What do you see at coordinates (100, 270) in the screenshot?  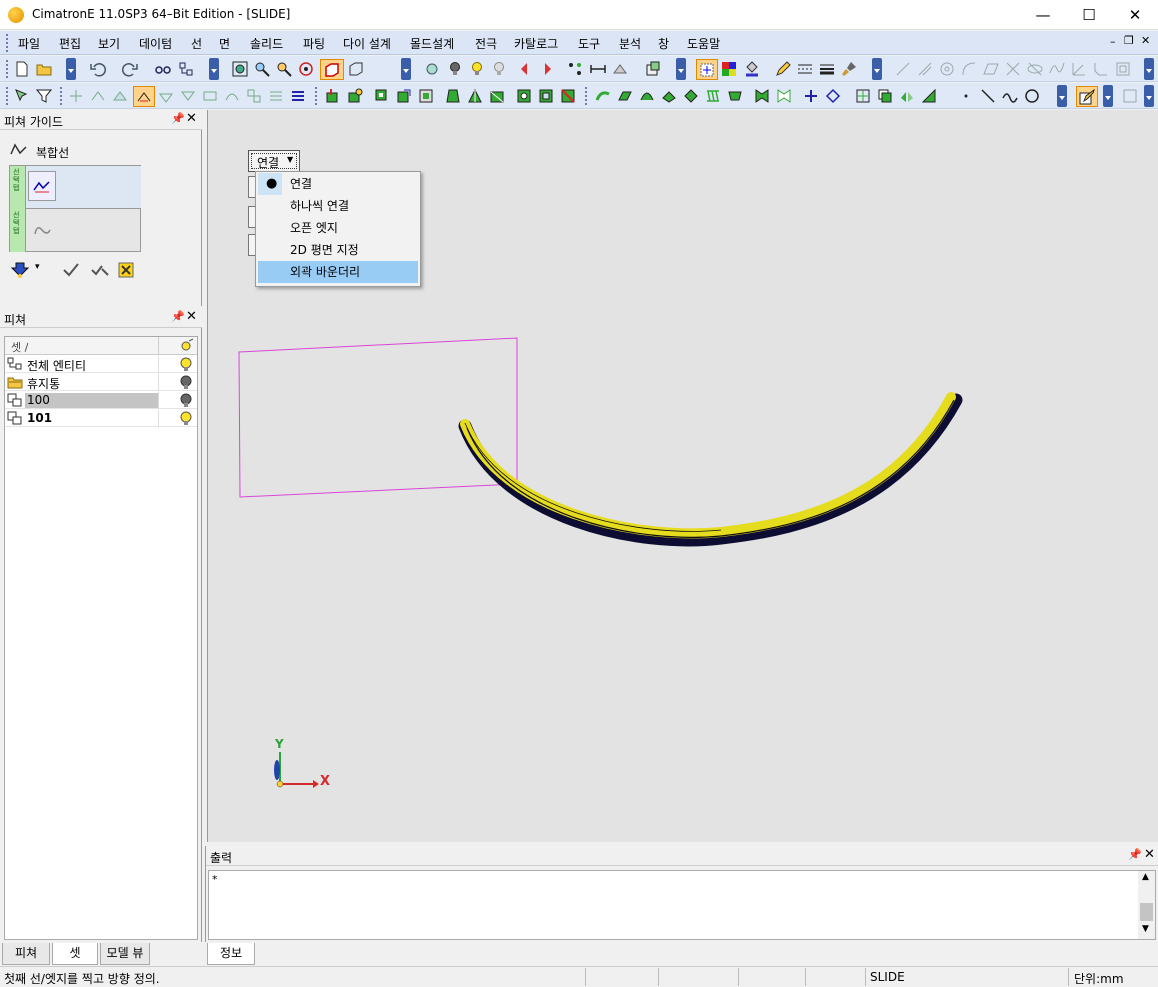 I see `apply-icon` at bounding box center [100, 270].